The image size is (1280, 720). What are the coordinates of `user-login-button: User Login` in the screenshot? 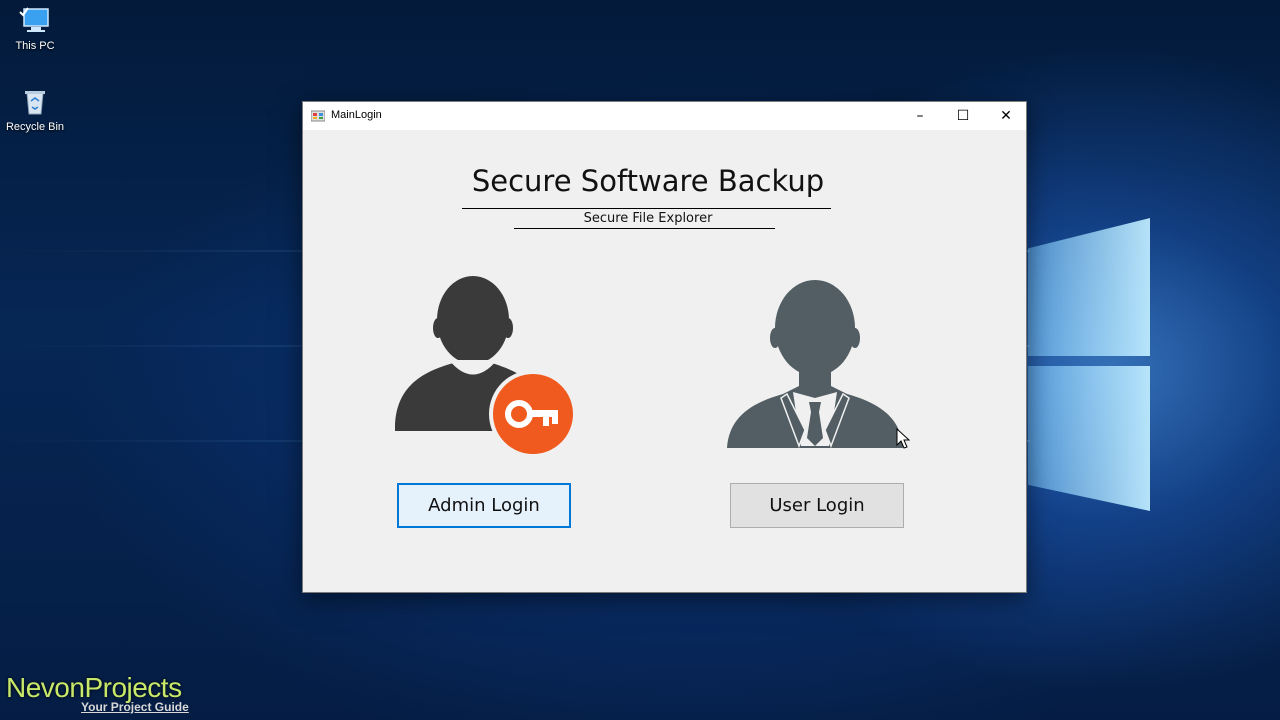 It's located at (817, 505).